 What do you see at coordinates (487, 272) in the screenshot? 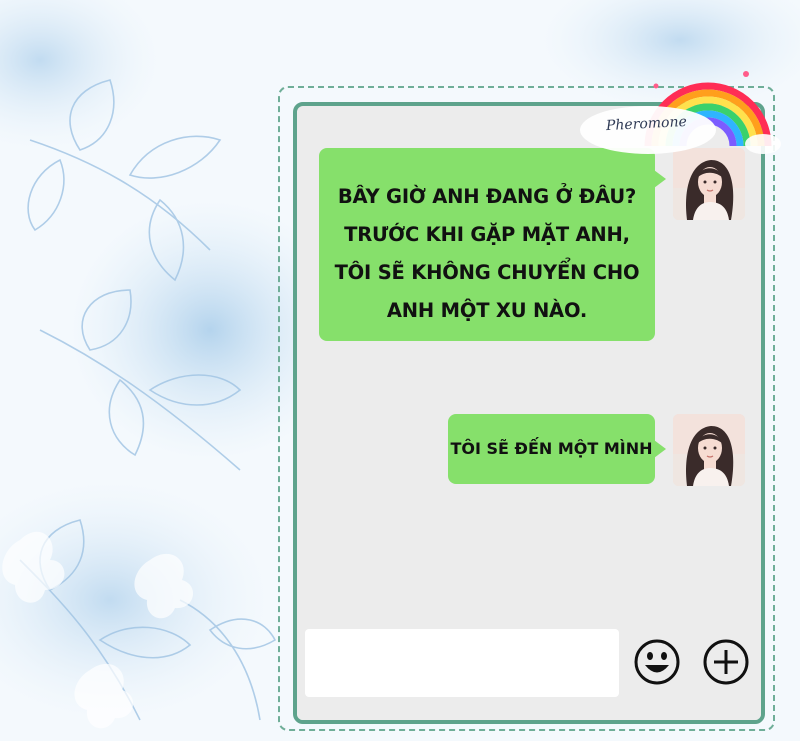
I see `message-line: TÔI SẼ KHÔNG CHUYỂN CHO` at bounding box center [487, 272].